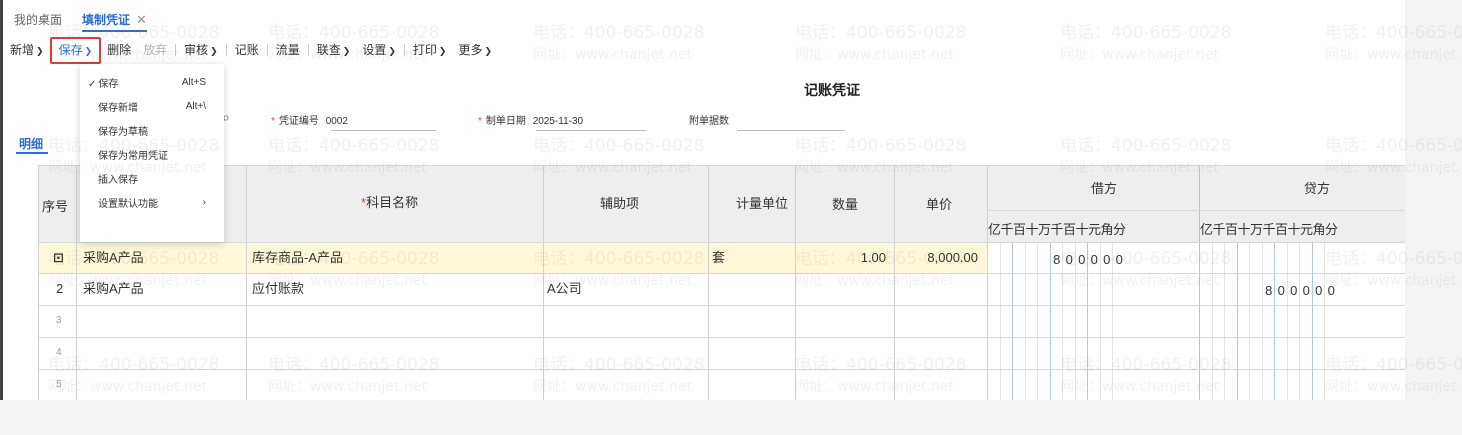 This screenshot has height=435, width=1462. Describe the element at coordinates (1433, 217) in the screenshot. I see `right-panel-background` at that location.